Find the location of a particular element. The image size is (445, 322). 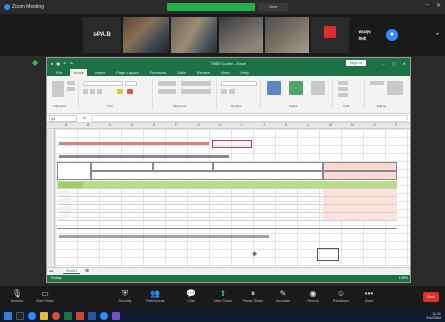

app-icon is located at coordinates (116, 316).